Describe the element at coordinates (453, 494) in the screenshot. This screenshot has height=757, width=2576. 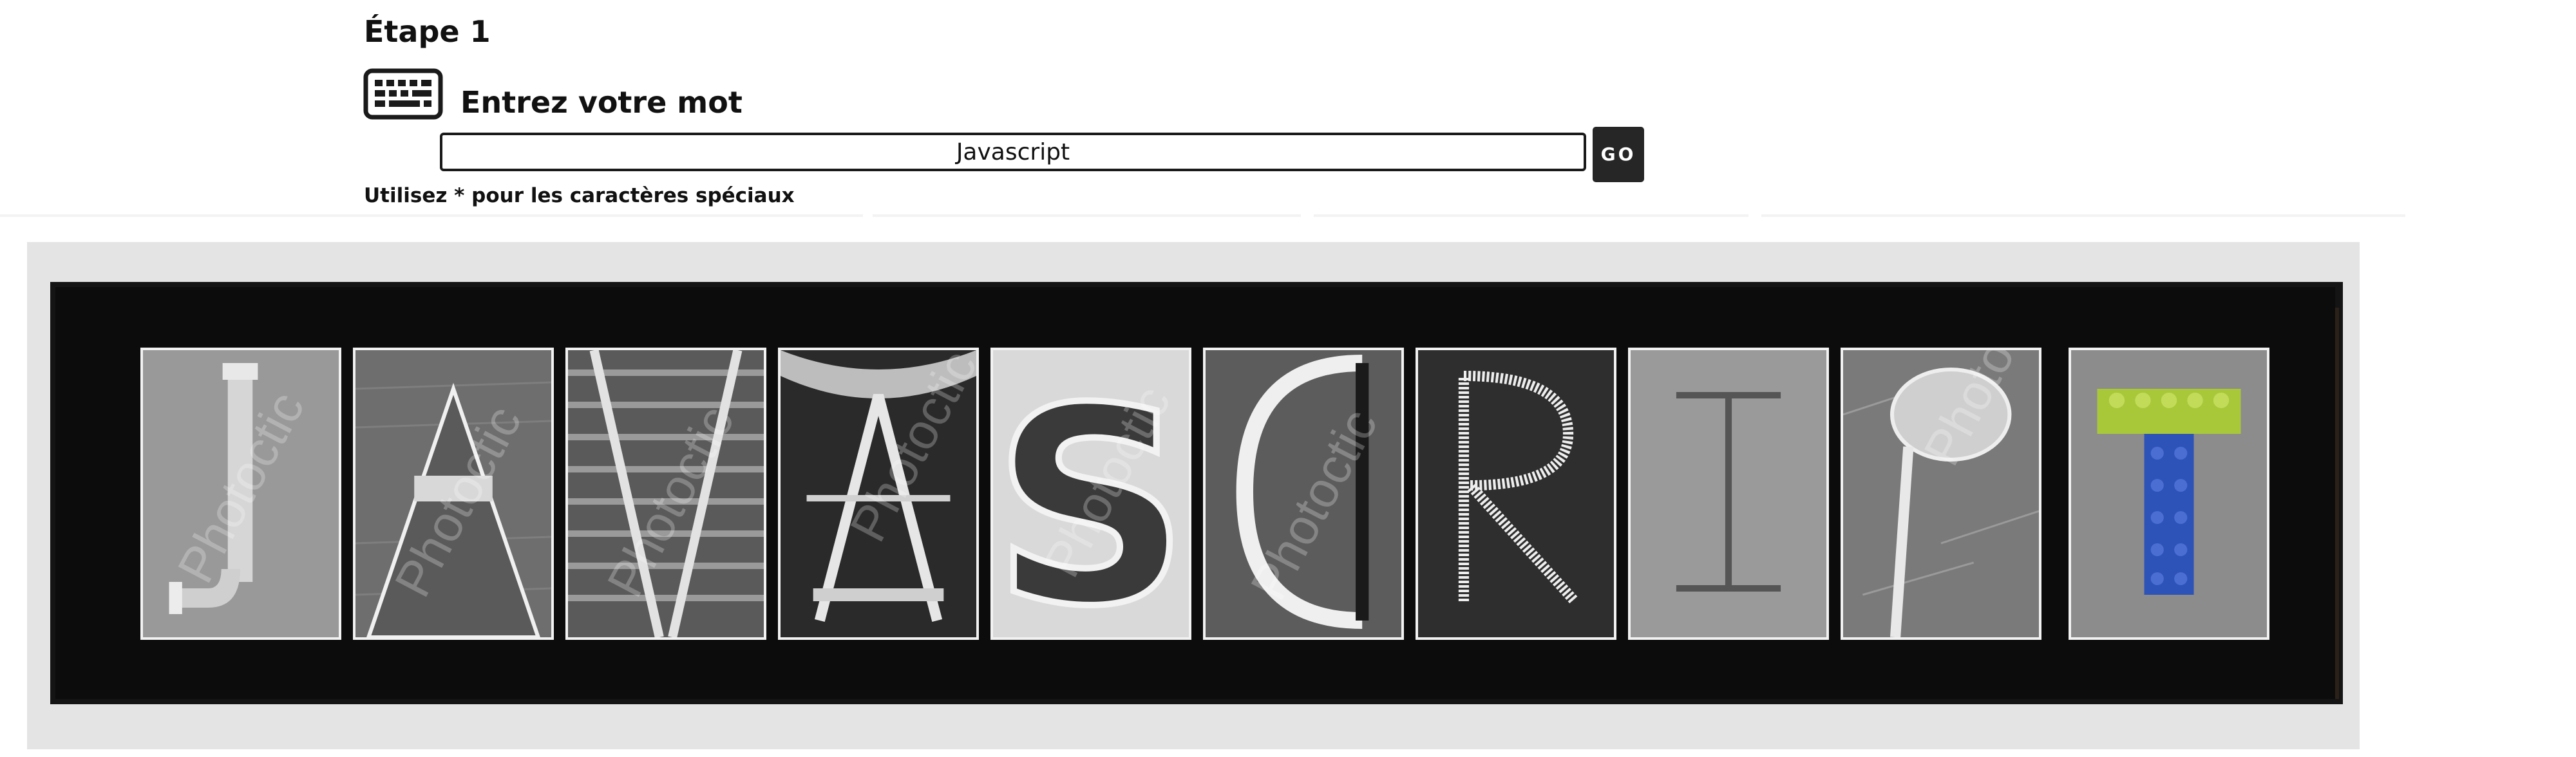
I see `letter-tile-a: Photoctic` at that location.